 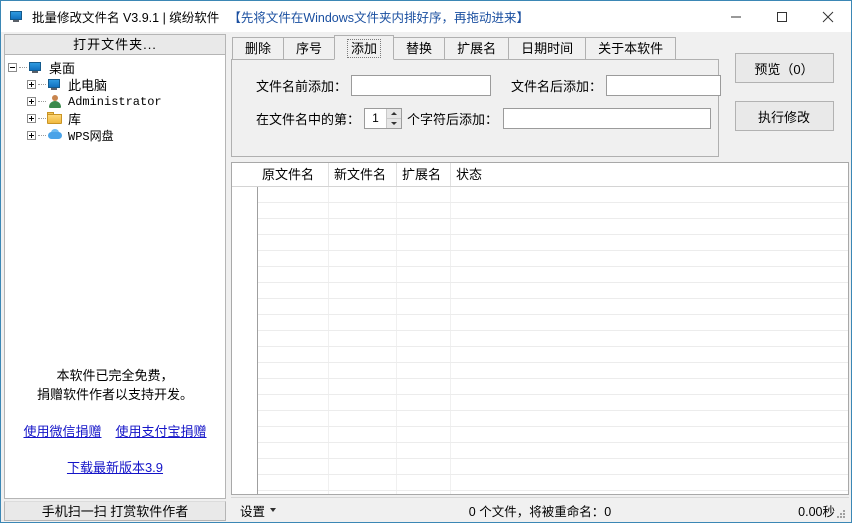 What do you see at coordinates (116, 84) in the screenshot?
I see `tree-item-this-pc: 此电脑` at bounding box center [116, 84].